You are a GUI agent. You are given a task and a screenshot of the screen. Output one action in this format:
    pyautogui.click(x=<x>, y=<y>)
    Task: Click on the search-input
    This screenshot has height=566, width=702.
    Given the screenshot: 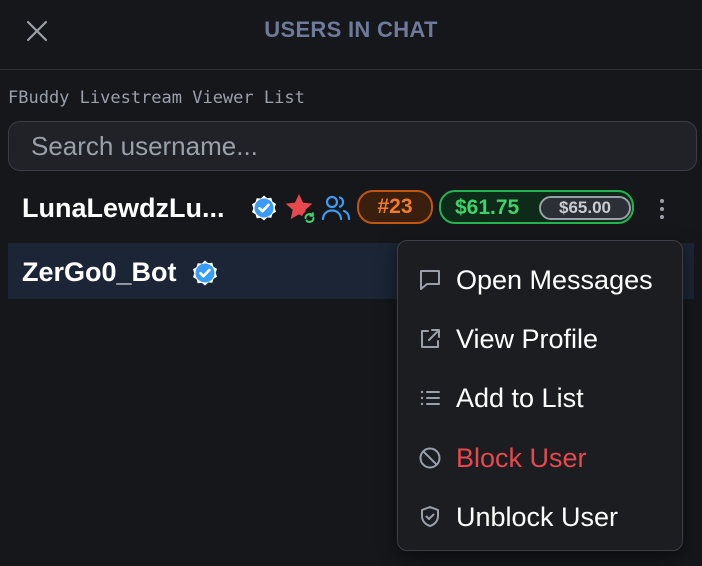 What is the action you would take?
    pyautogui.click(x=352, y=146)
    